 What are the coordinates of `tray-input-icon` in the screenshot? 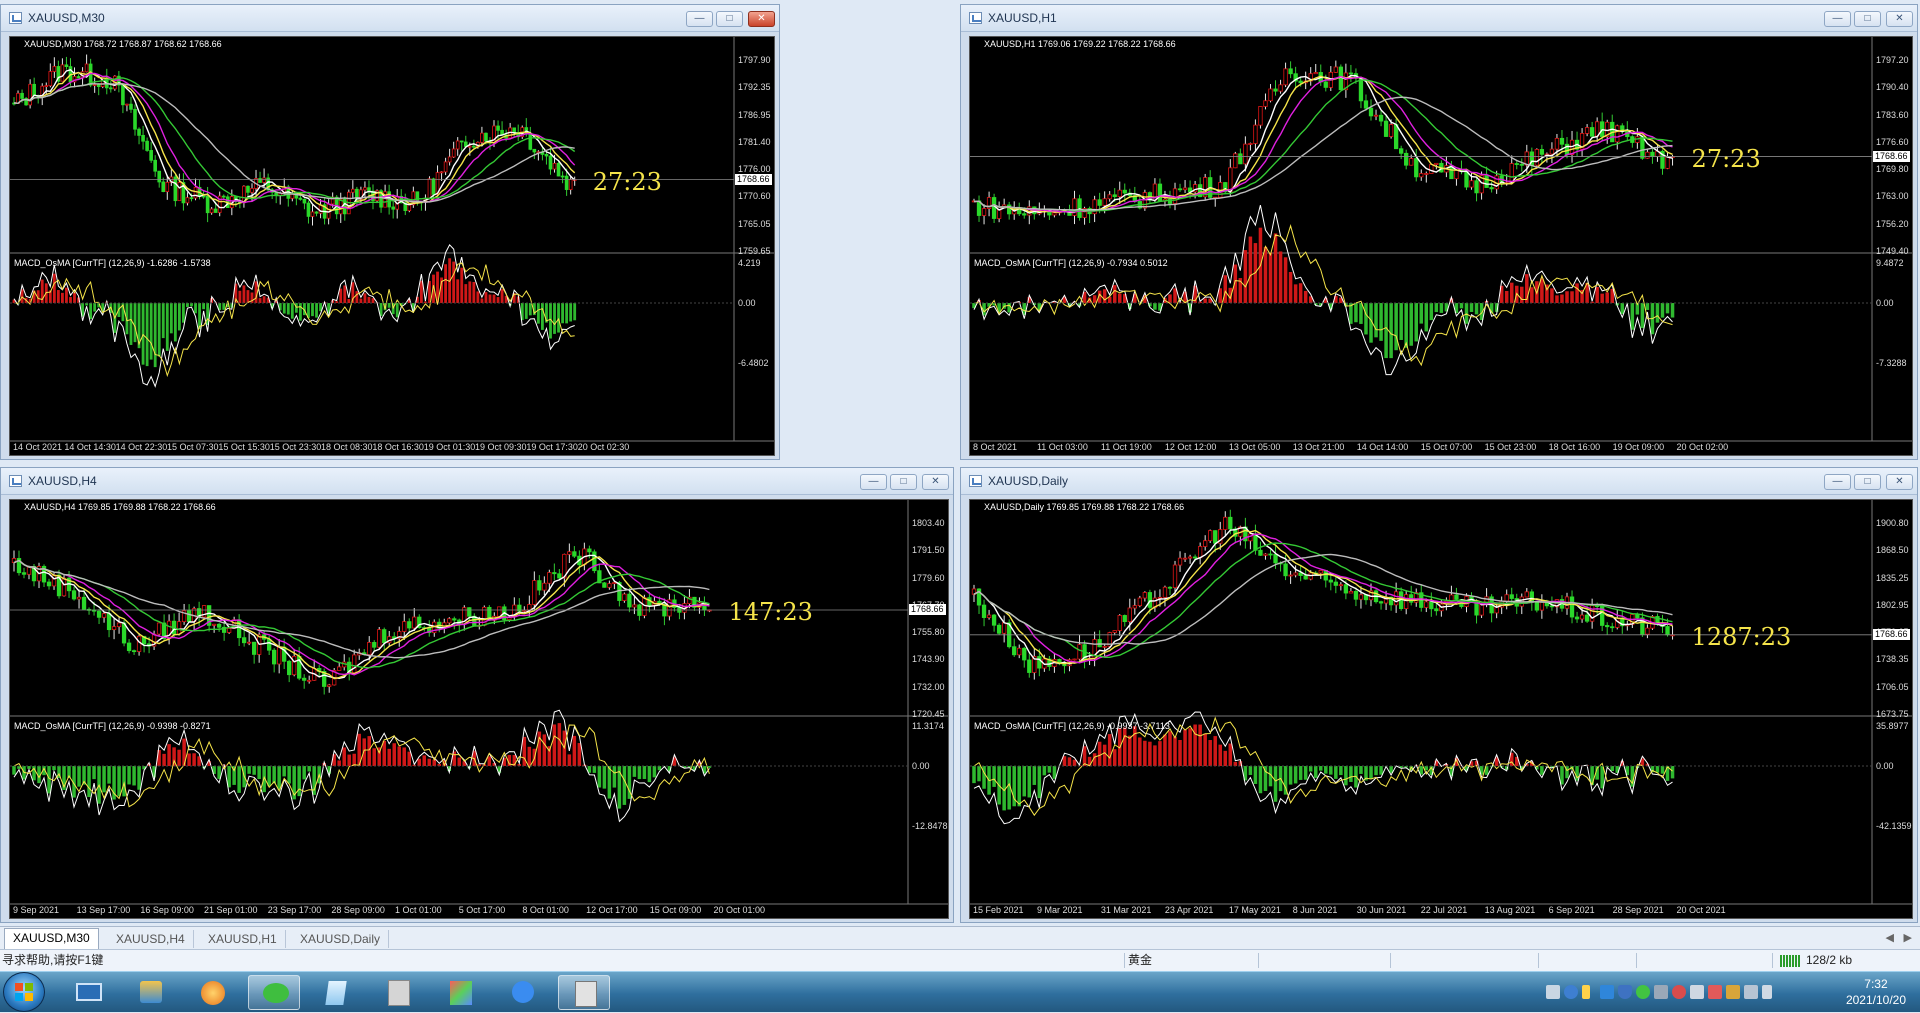 It's located at (1661, 992).